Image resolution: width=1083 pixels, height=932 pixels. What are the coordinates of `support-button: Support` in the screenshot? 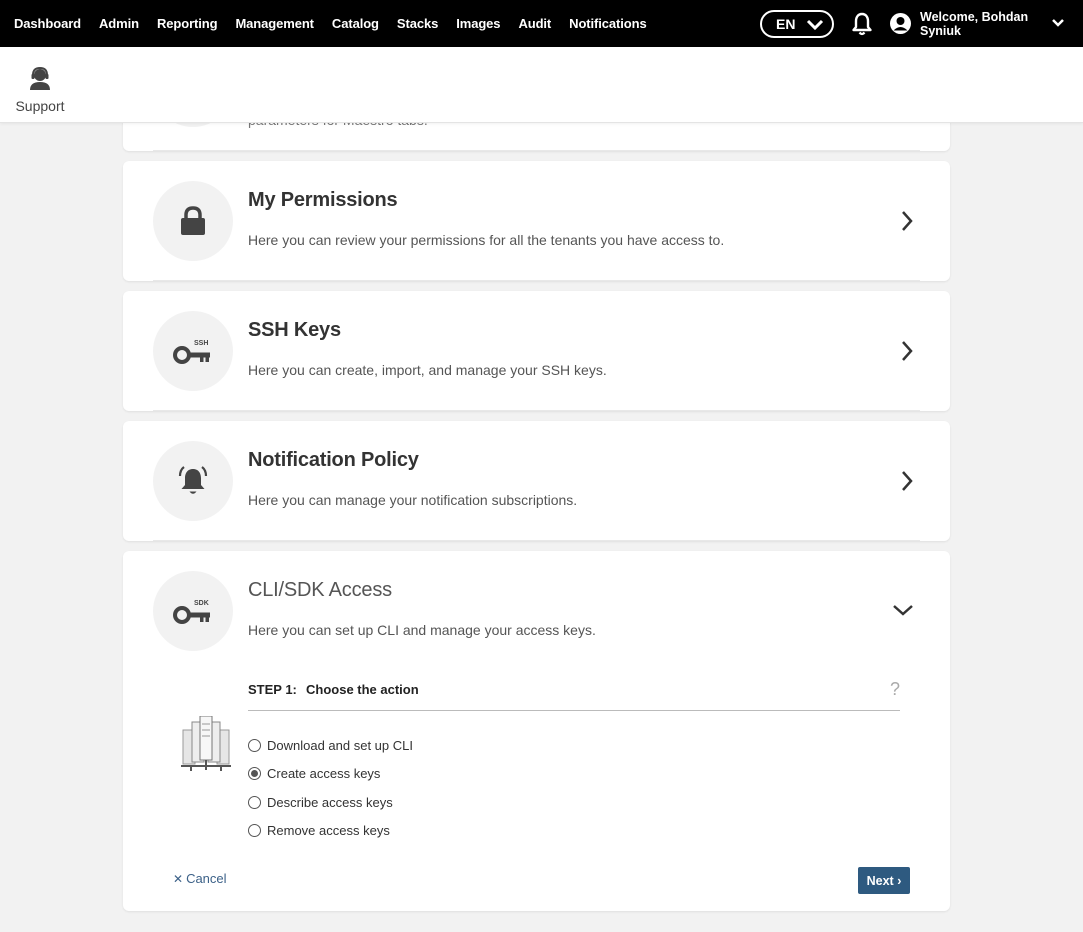 It's located at (40, 89).